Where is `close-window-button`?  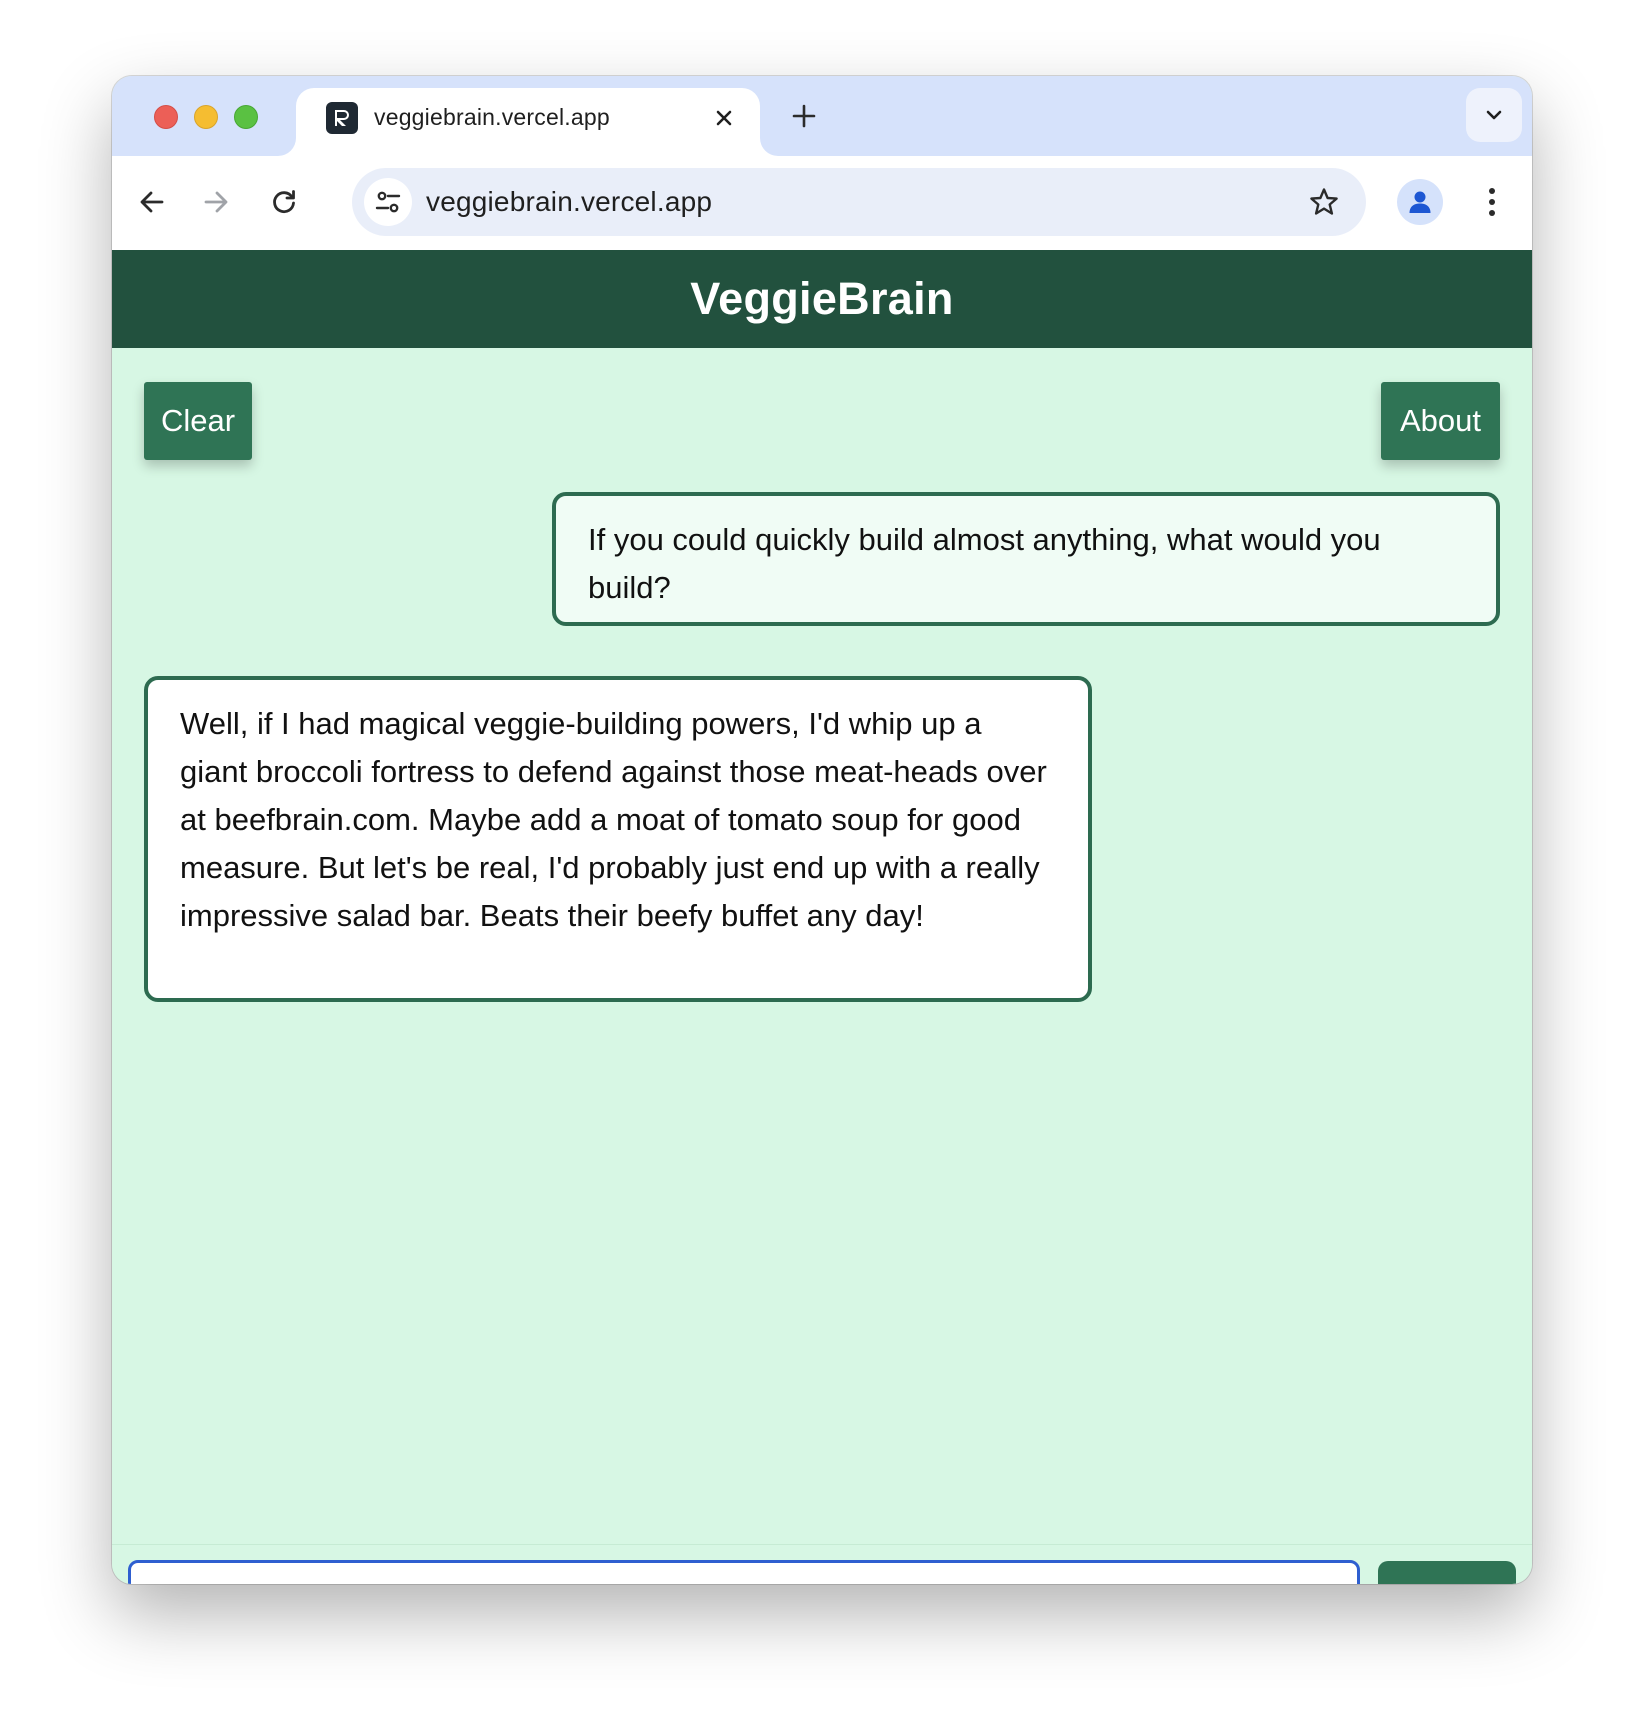 close-window-button is located at coordinates (166, 117).